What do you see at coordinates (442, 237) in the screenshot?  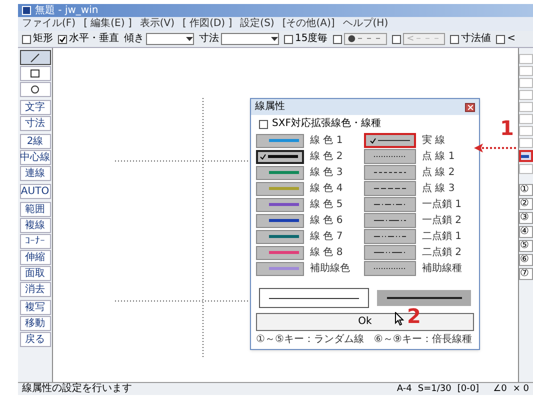 I see `line-type-label: 二点鎖 1` at bounding box center [442, 237].